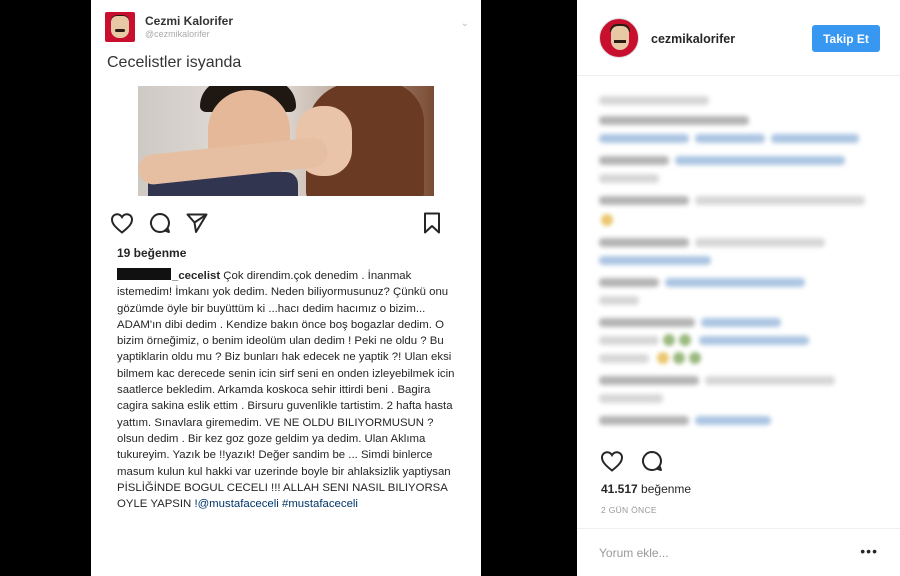 The height and width of the screenshot is (576, 900). Describe the element at coordinates (196, 276) in the screenshot. I see `comment-username: _cecelist` at that location.